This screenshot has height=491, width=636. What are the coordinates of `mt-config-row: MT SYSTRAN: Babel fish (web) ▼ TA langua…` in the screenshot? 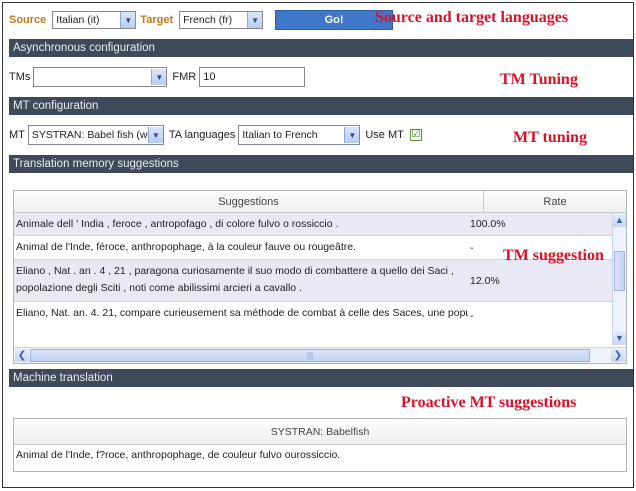 It's located at (215, 135).